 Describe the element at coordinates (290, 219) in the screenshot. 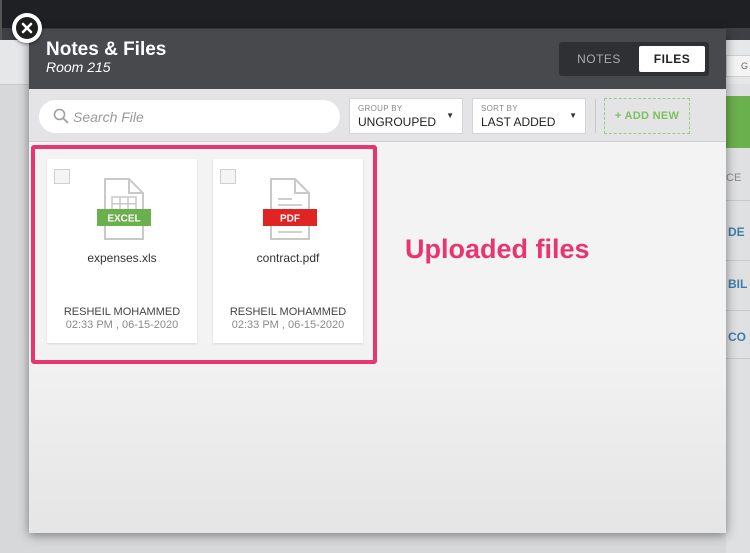

I see `file-type-badge: PDF` at that location.